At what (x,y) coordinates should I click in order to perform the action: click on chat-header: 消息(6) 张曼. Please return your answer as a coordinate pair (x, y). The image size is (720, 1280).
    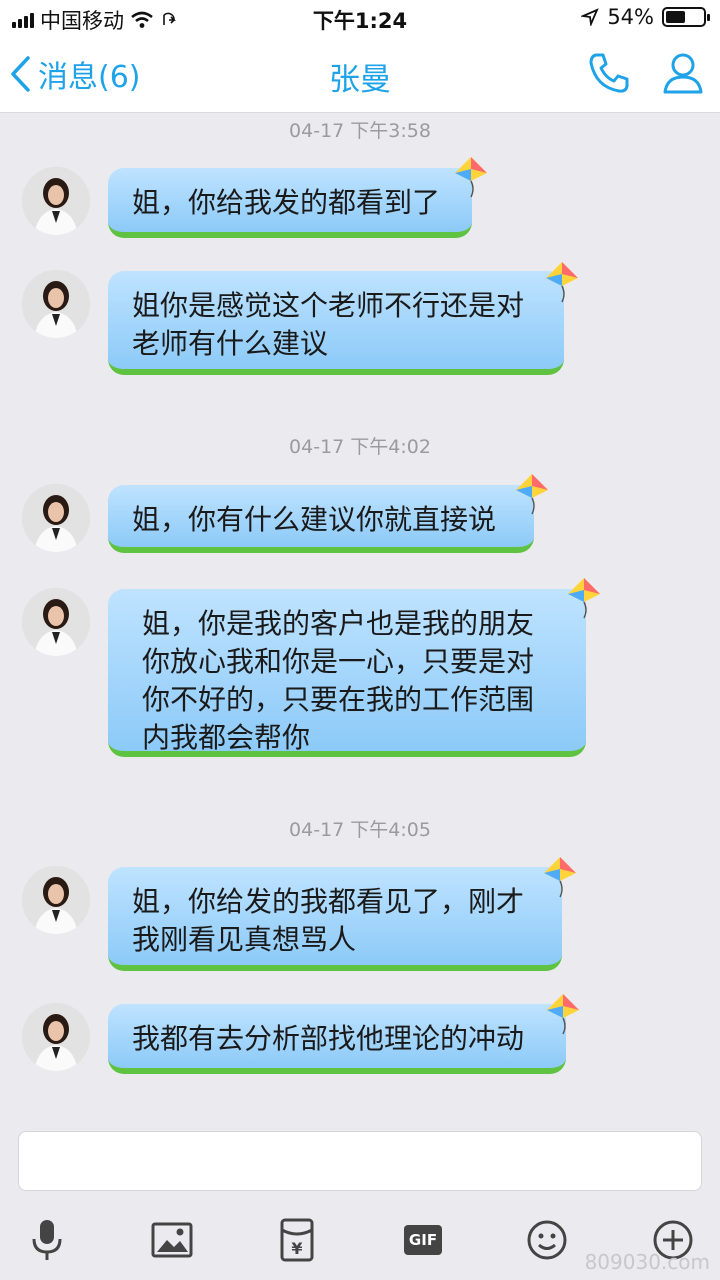
    Looking at the image, I should click on (360, 74).